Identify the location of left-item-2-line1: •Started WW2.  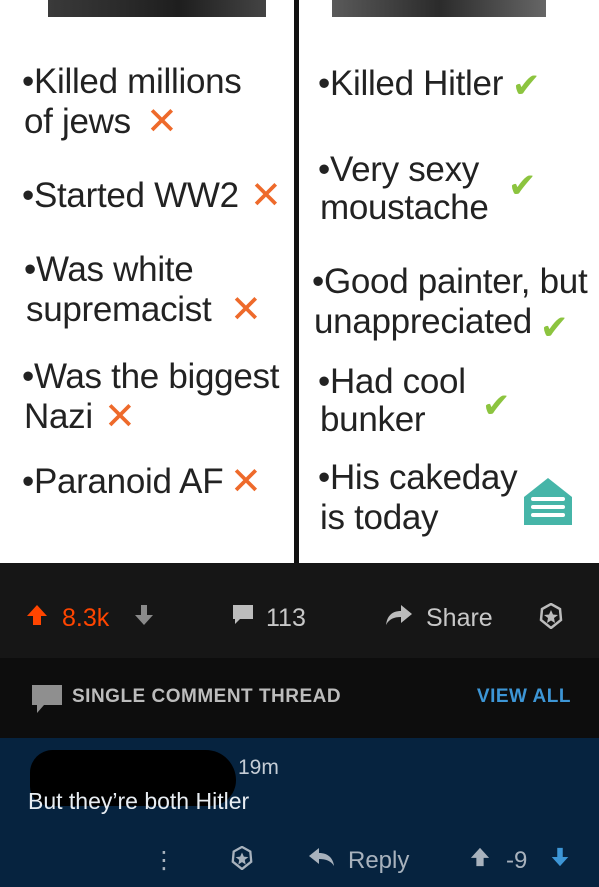
(130, 195).